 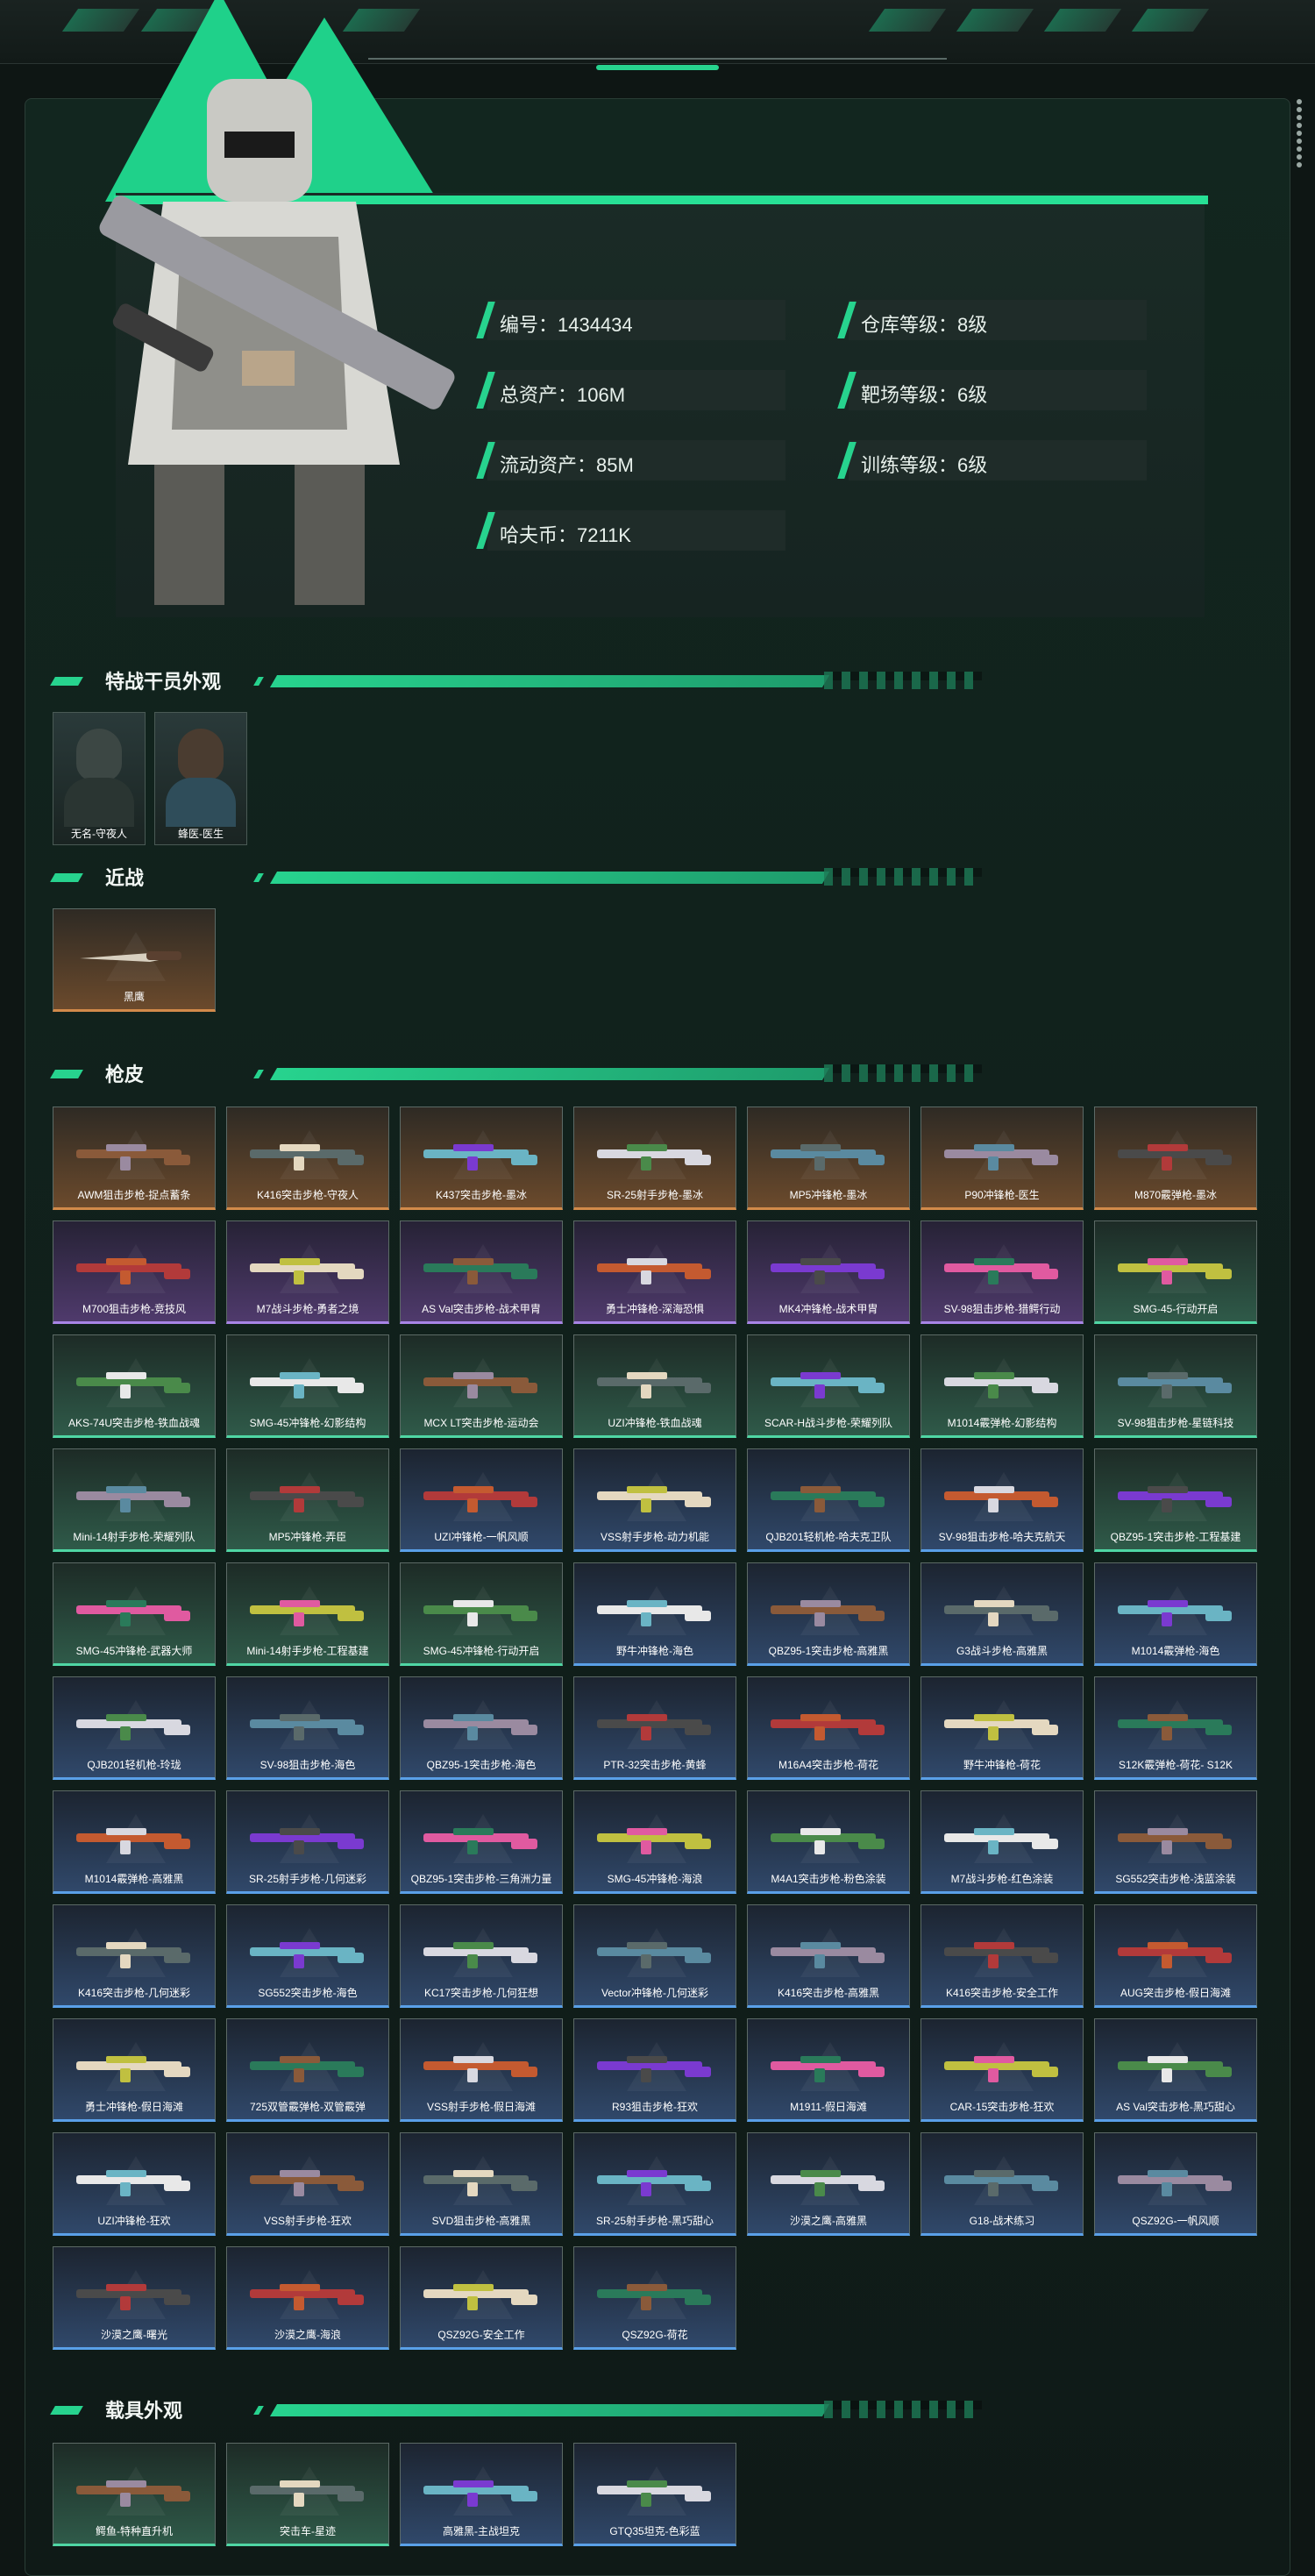 What do you see at coordinates (654, 1272) in the screenshot?
I see `skin-card: 勇士冲锋枪-深海恐惧` at bounding box center [654, 1272].